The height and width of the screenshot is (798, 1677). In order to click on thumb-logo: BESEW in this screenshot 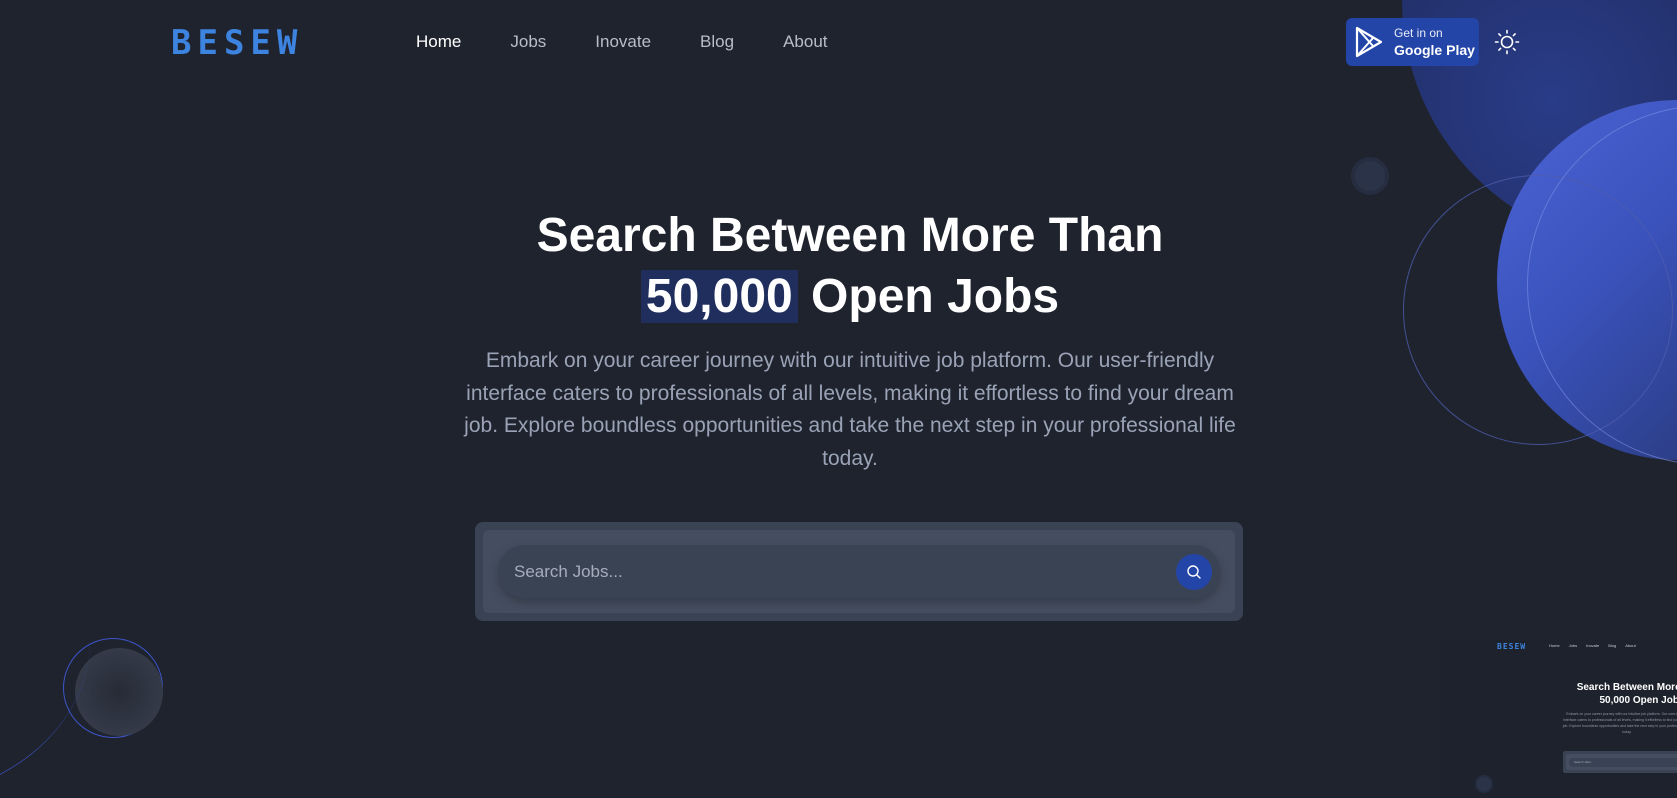, I will do `click(1512, 646)`.